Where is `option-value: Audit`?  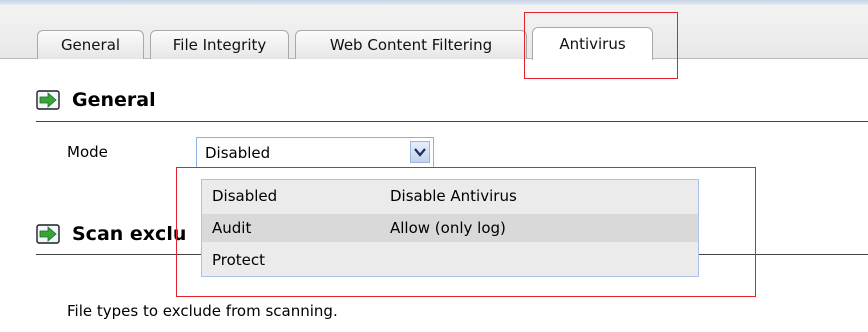
option-value: Audit is located at coordinates (232, 228).